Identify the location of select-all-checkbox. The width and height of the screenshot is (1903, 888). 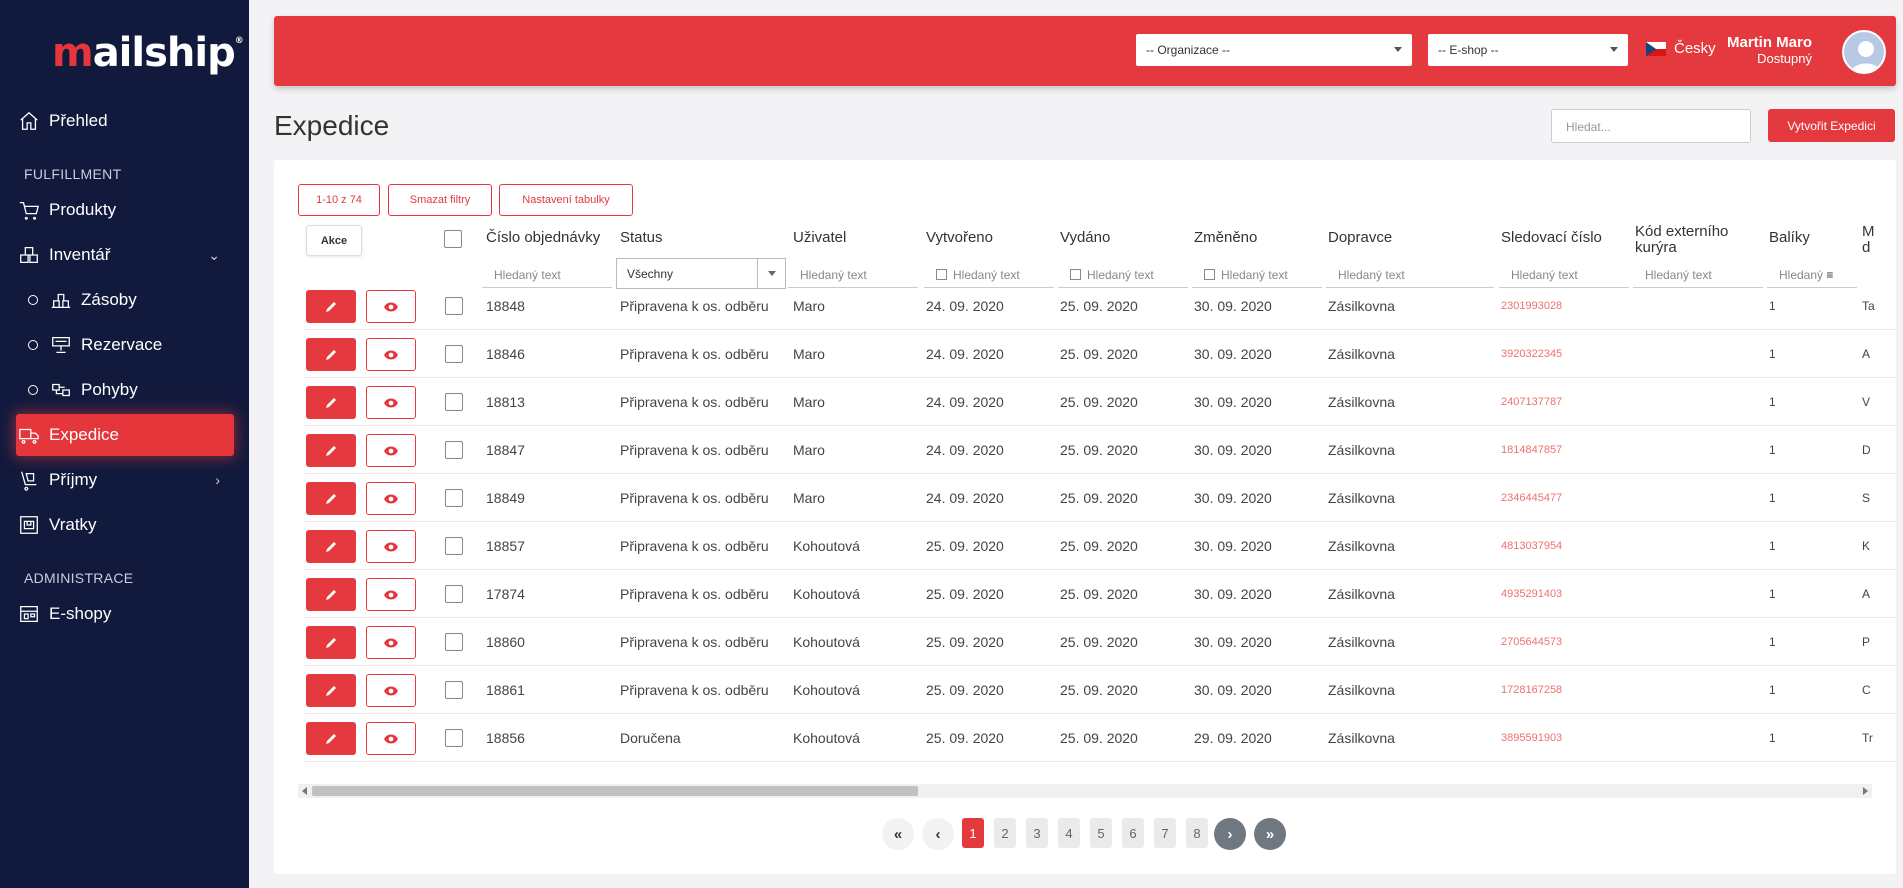
(453, 239).